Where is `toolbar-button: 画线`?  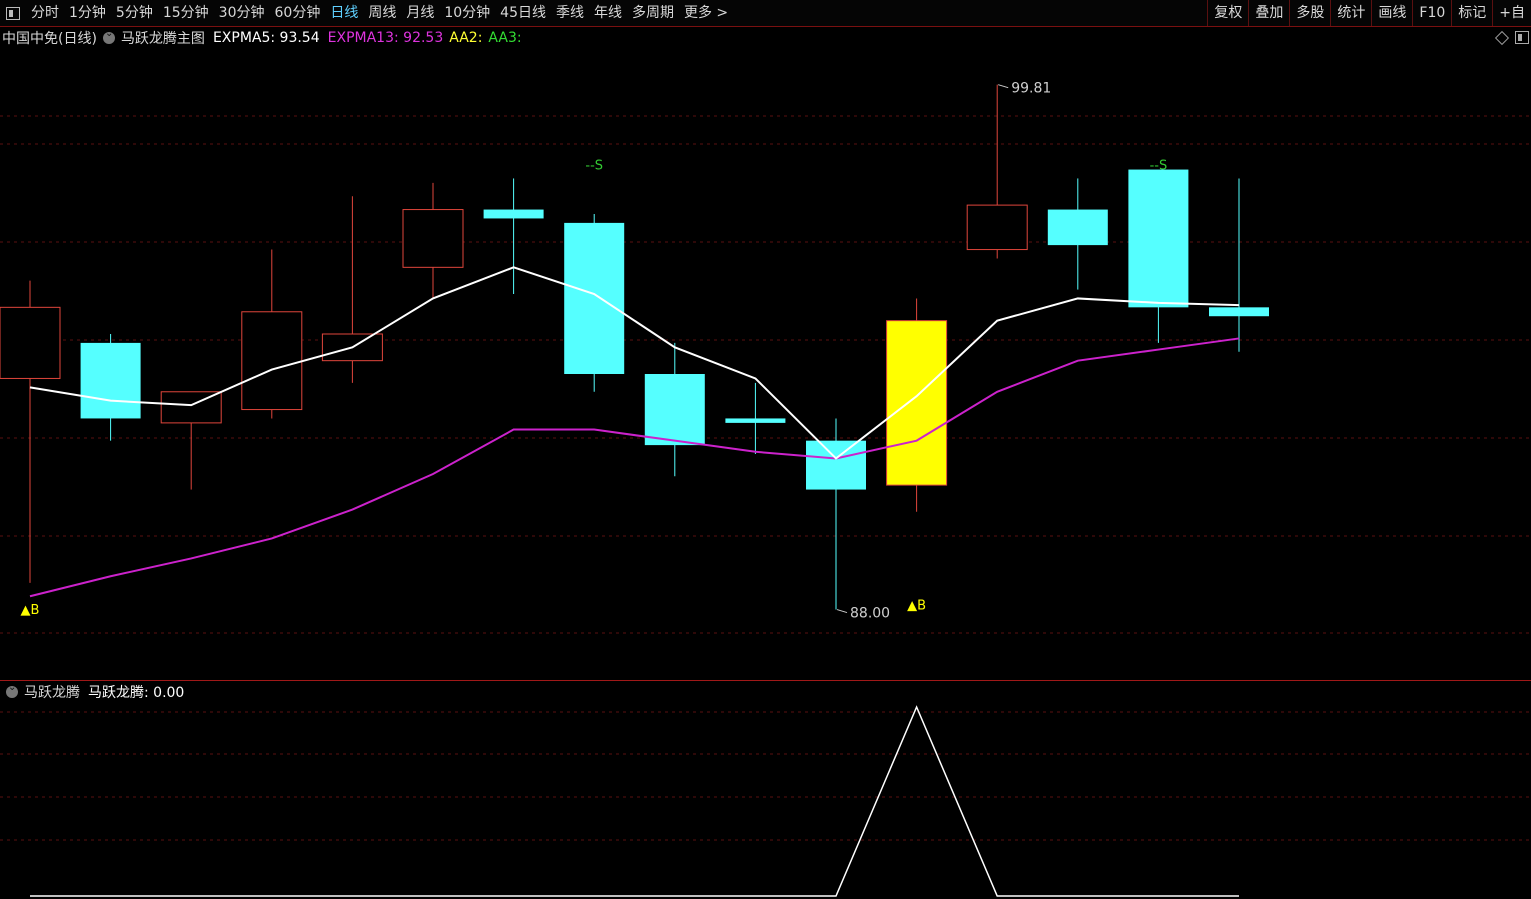
toolbar-button: 画线 is located at coordinates (1391, 13).